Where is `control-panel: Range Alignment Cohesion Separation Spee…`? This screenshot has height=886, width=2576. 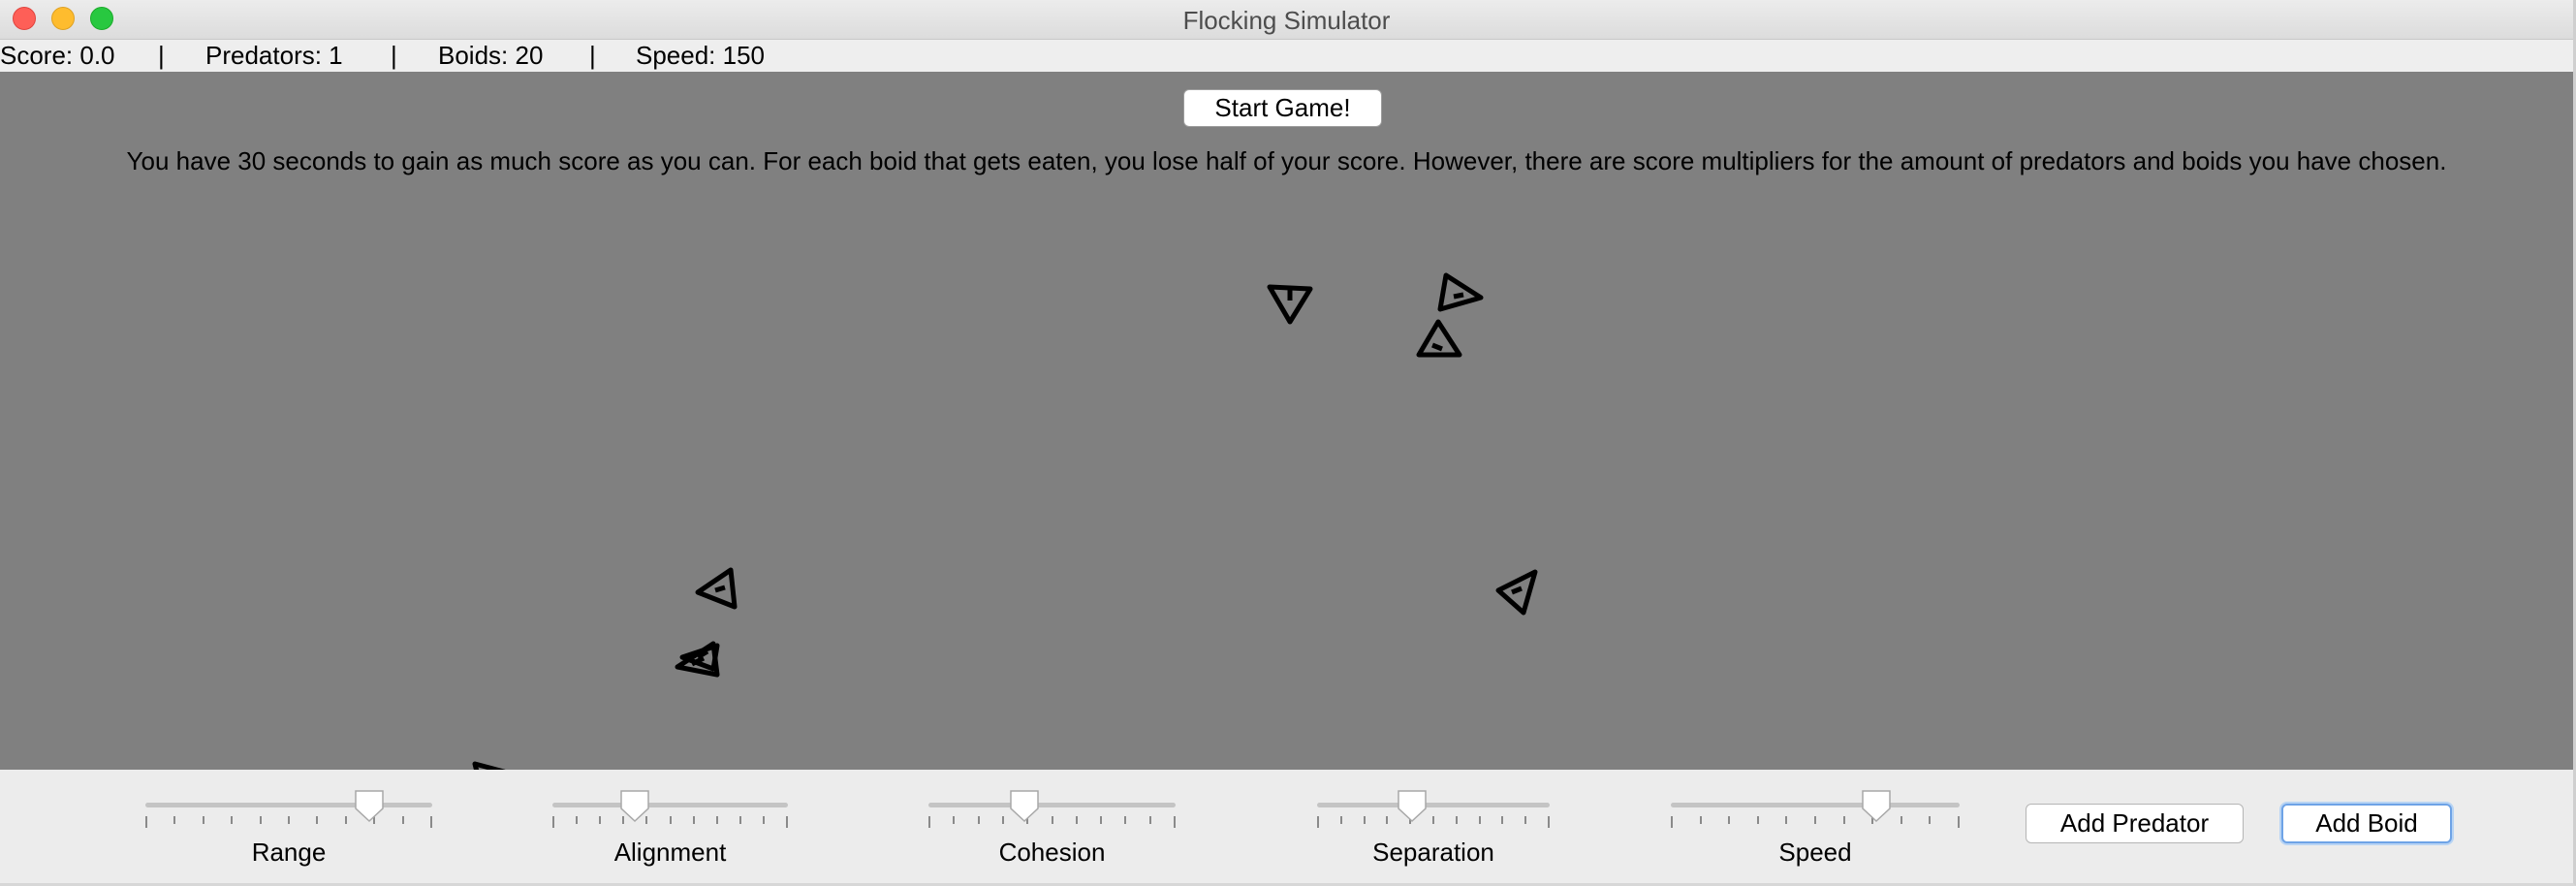 control-panel: Range Alignment Cohesion Separation Spee… is located at coordinates (1286, 826).